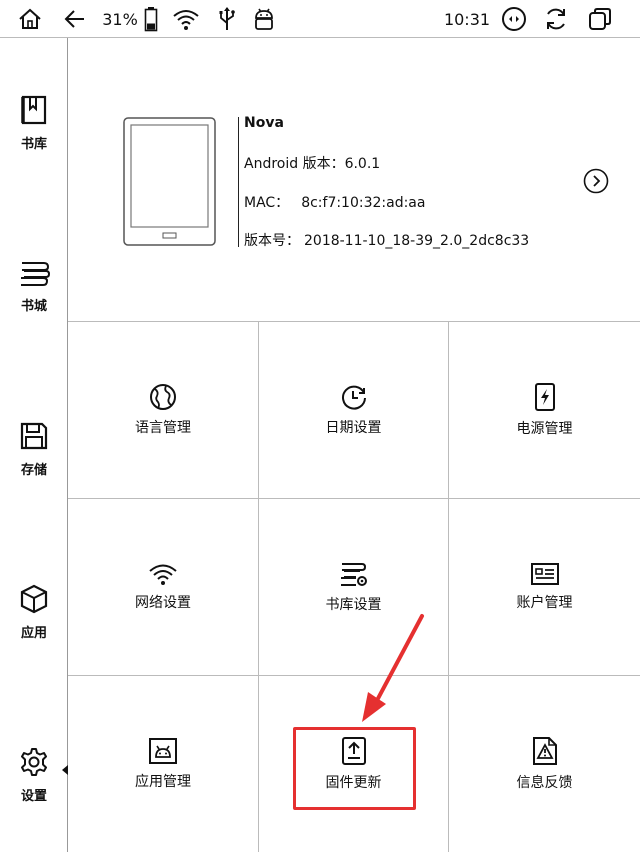 Image resolution: width=640 pixels, height=852 pixels. Describe the element at coordinates (354, 397) in the screenshot. I see `clock-icon` at that location.